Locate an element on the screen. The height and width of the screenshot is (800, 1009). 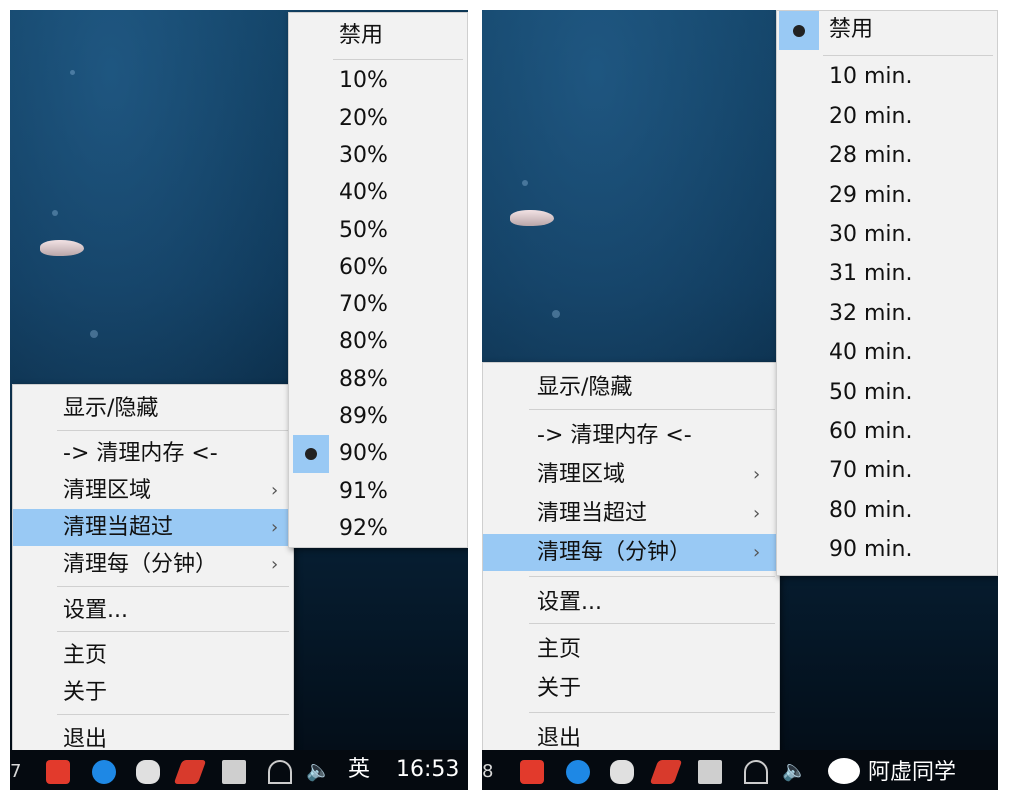
submenu-option-label: 32 min. is located at coordinates (871, 313).